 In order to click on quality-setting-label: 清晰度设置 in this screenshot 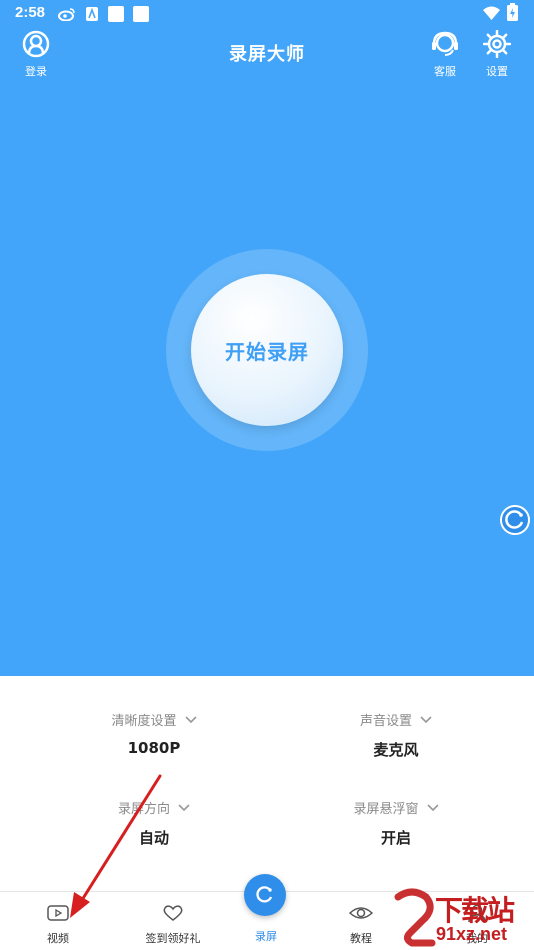, I will do `click(144, 721)`.